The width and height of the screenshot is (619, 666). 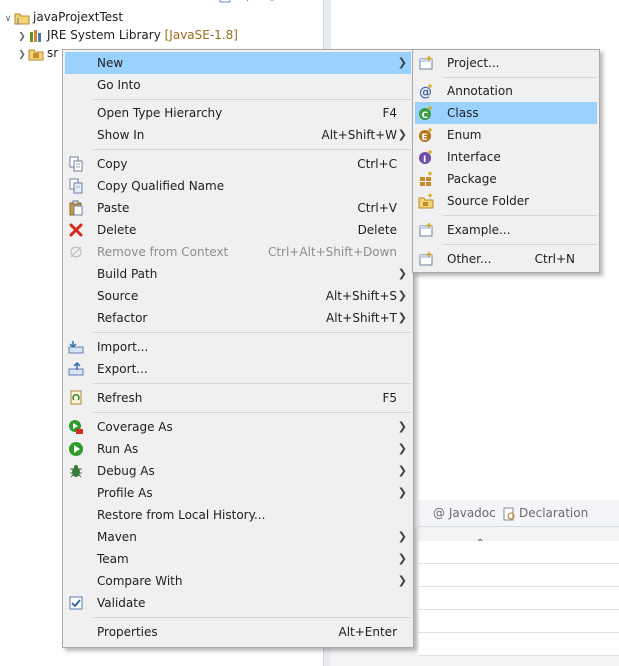 I want to click on tree-item-jre: ❯ JRE System Library [JavaSE-1.8], so click(x=127, y=35).